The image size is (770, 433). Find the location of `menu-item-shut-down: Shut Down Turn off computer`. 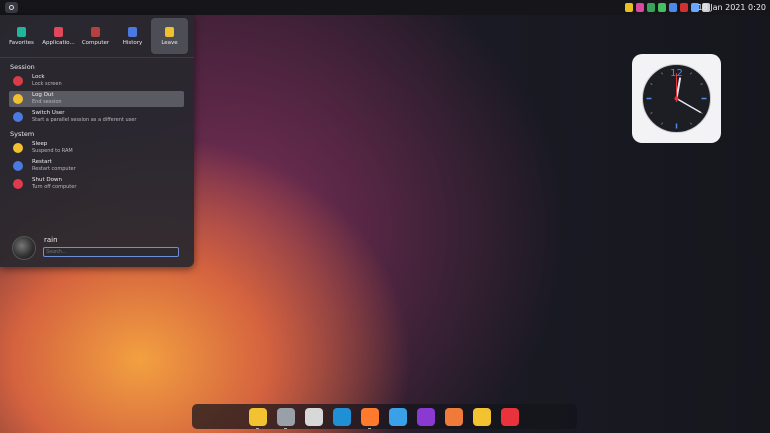

menu-item-shut-down: Shut Down Turn off computer is located at coordinates (96, 184).